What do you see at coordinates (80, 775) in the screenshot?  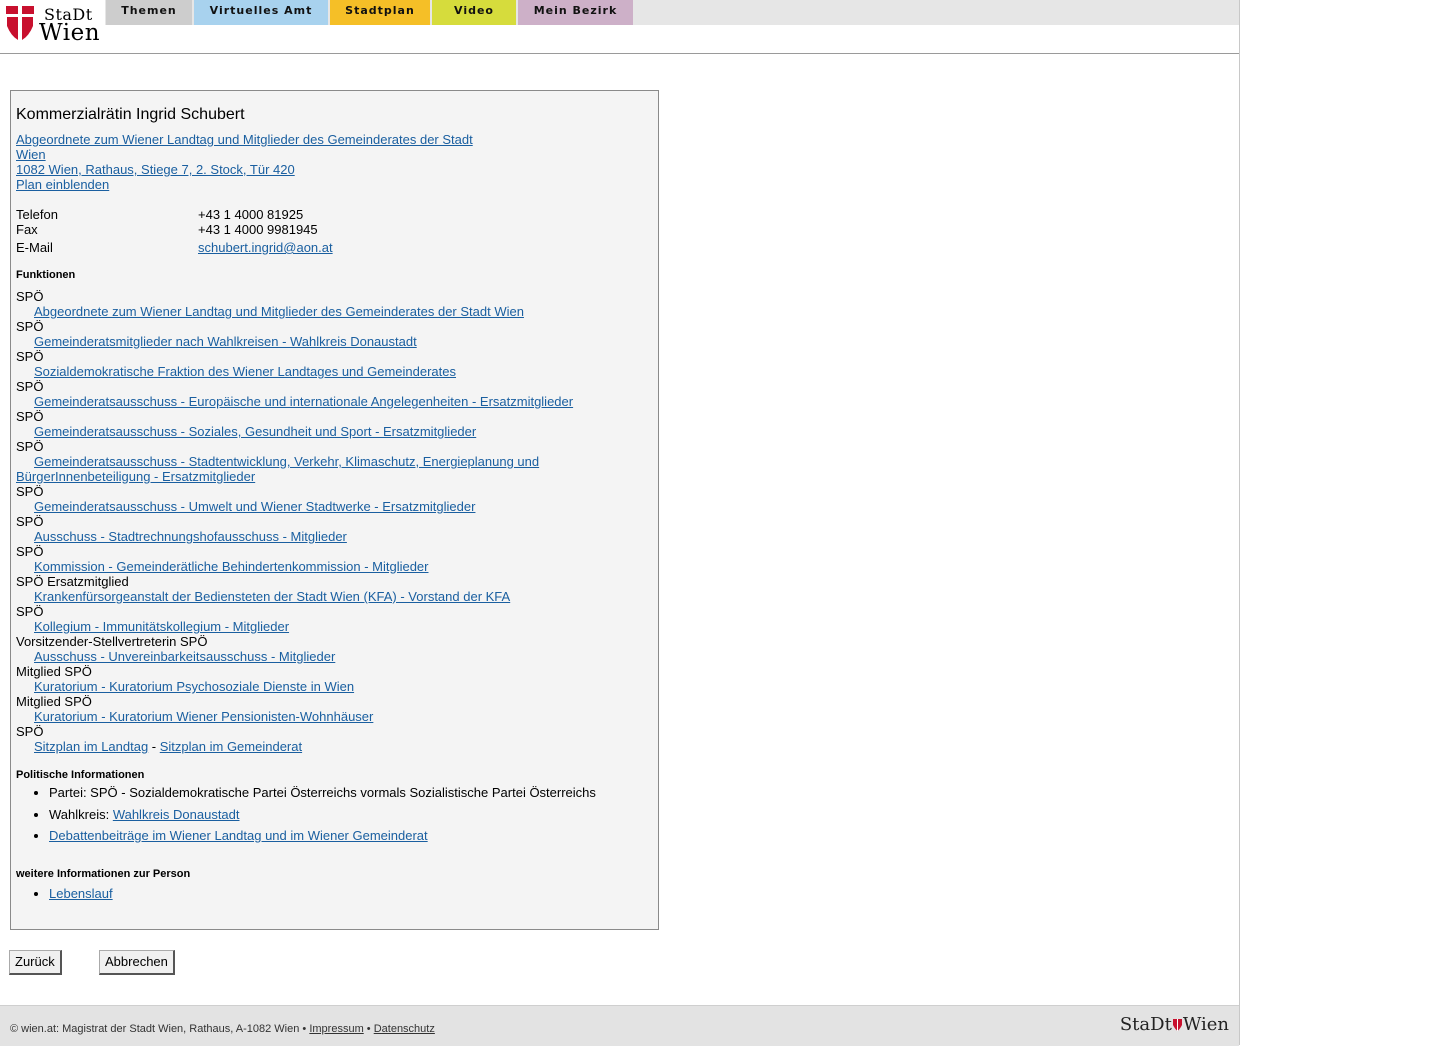 I see `political-info-heading: Politische Informationen` at bounding box center [80, 775].